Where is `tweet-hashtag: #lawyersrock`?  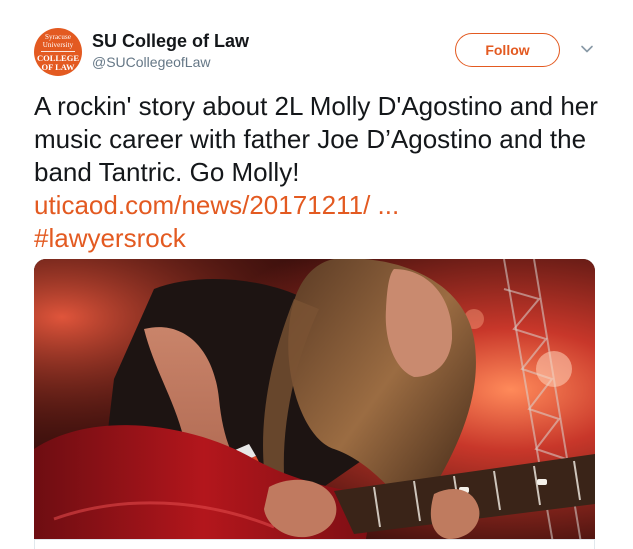
tweet-hashtag: #lawyersrock is located at coordinates (110, 238).